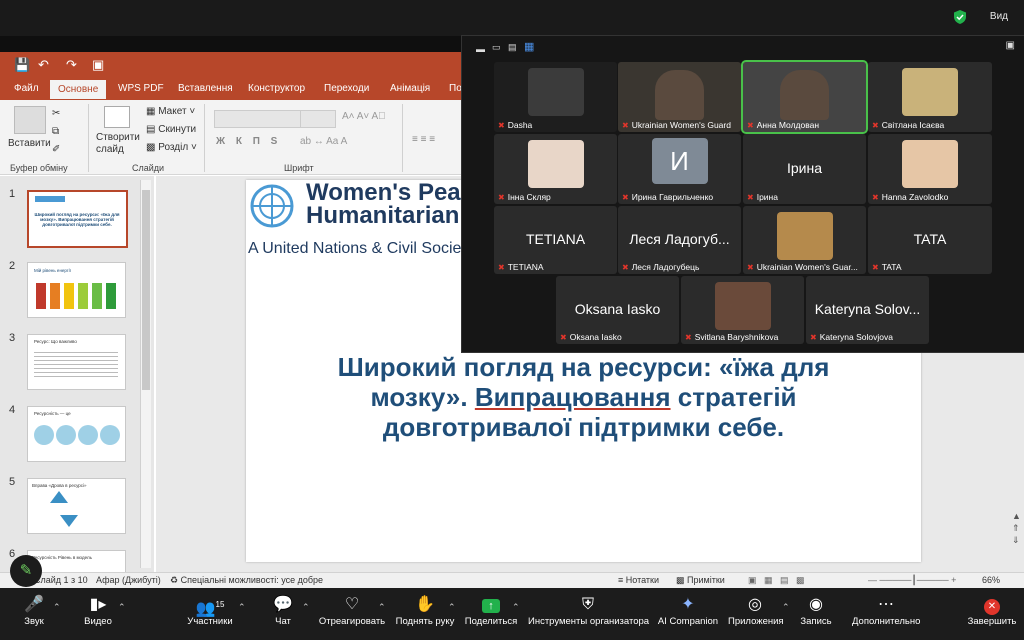 This screenshot has width=1024, height=640. What do you see at coordinates (455, 88) in the screenshot?
I see `tab-more: По` at bounding box center [455, 88].